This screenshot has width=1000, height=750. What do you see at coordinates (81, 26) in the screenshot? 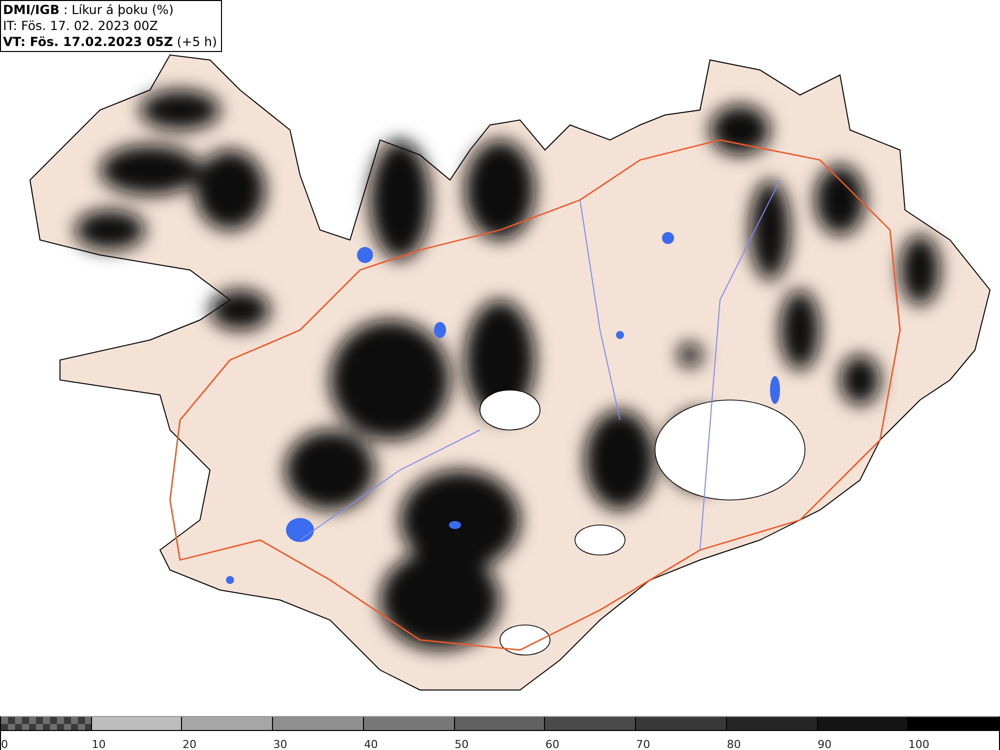
I see `issue-time: IT: Fös. 17. 02. 2023 00Z` at bounding box center [81, 26].